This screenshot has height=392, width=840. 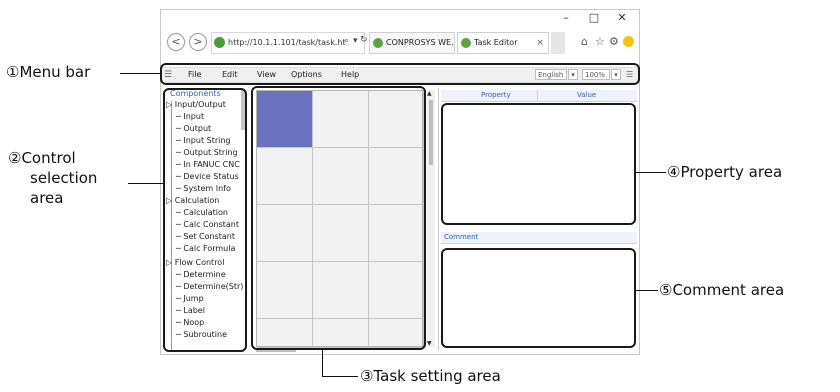 I want to click on task-setting-leader-h, so click(x=340, y=376).